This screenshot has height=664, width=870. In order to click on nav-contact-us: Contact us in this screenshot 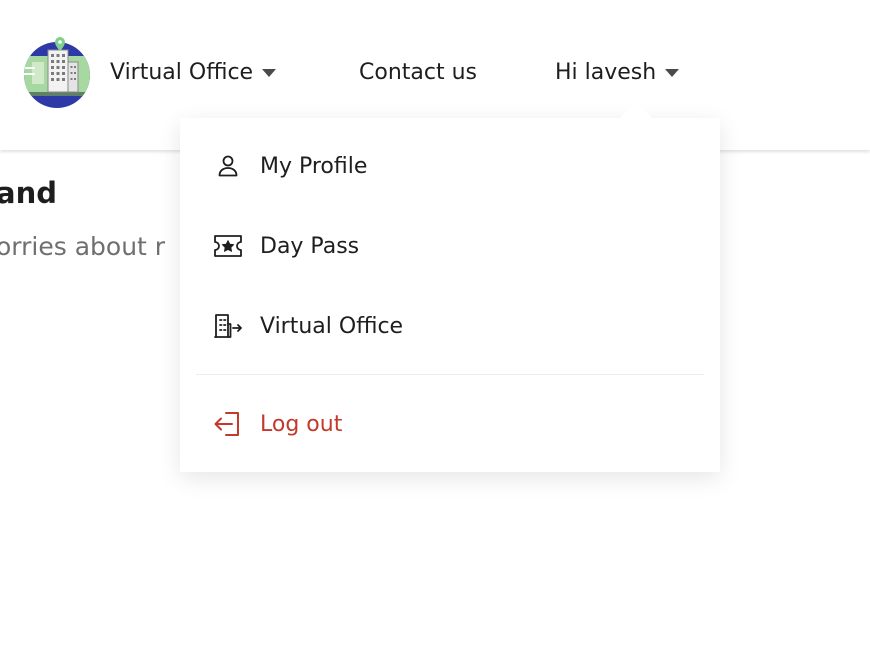, I will do `click(418, 72)`.